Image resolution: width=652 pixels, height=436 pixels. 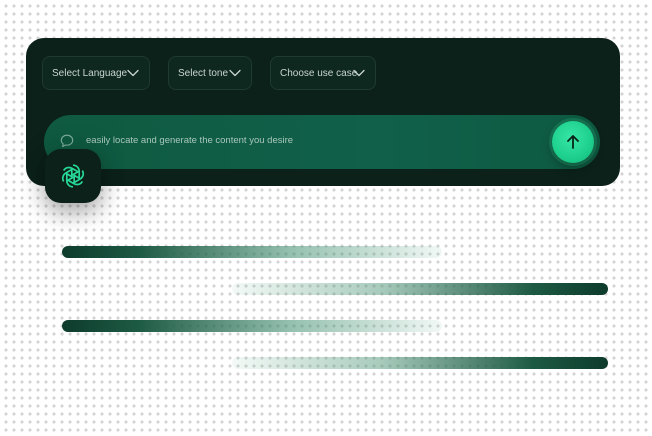 What do you see at coordinates (90, 73) in the screenshot?
I see `language-dropdown-label: Select Language` at bounding box center [90, 73].